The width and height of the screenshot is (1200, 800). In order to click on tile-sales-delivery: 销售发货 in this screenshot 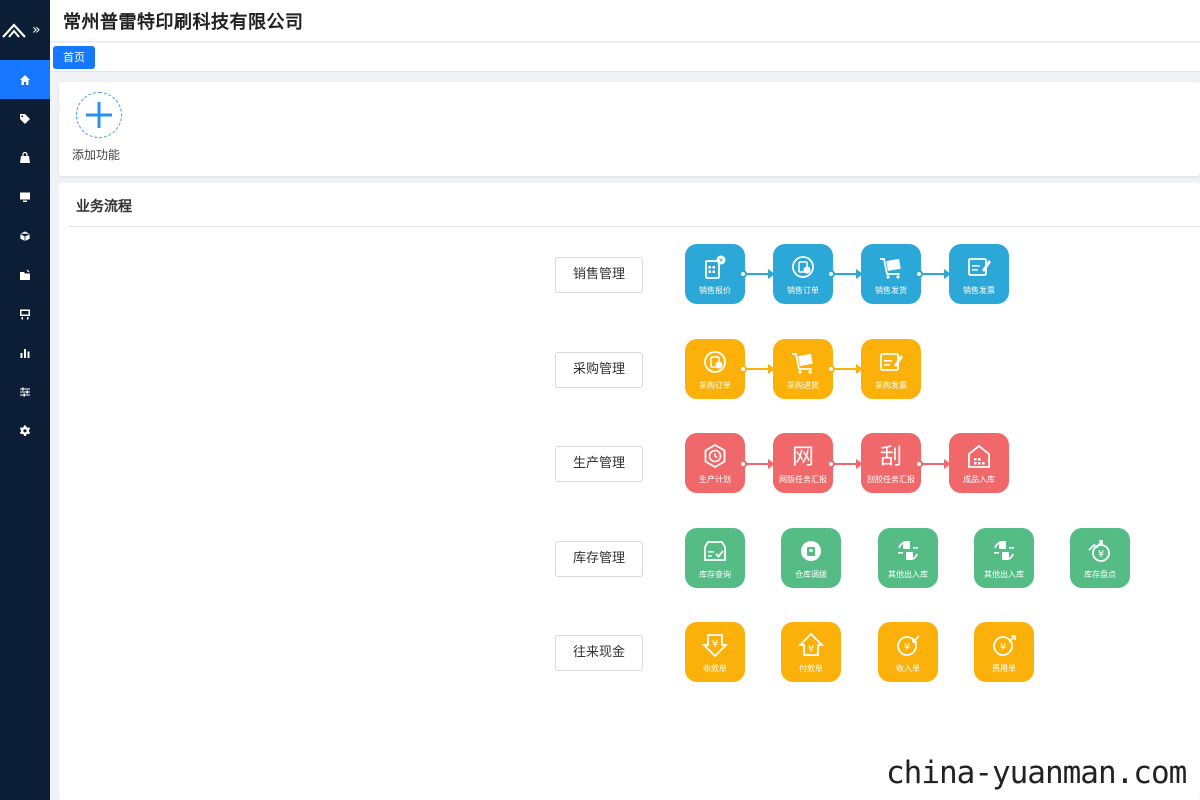, I will do `click(891, 274)`.